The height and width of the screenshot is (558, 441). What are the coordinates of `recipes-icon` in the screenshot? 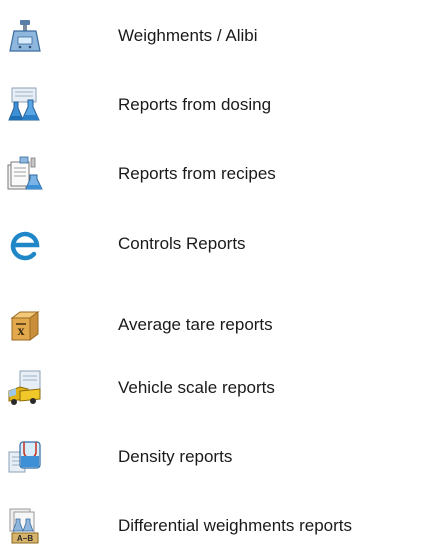 It's located at (25, 174).